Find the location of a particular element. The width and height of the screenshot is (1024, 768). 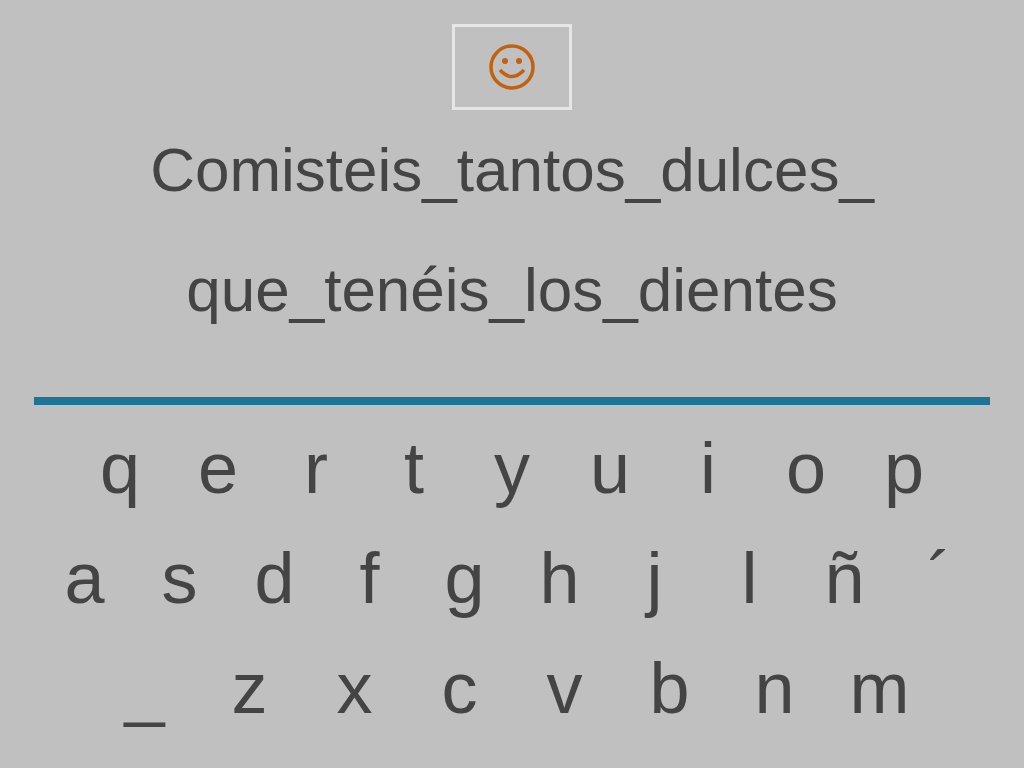

letter-key: i is located at coordinates (708, 468).